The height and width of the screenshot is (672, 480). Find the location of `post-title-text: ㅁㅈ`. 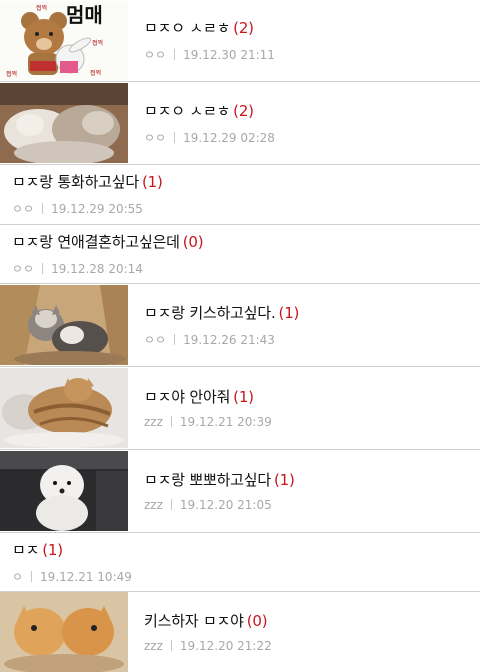

post-title-text: ㅁㅈ is located at coordinates (26, 549).